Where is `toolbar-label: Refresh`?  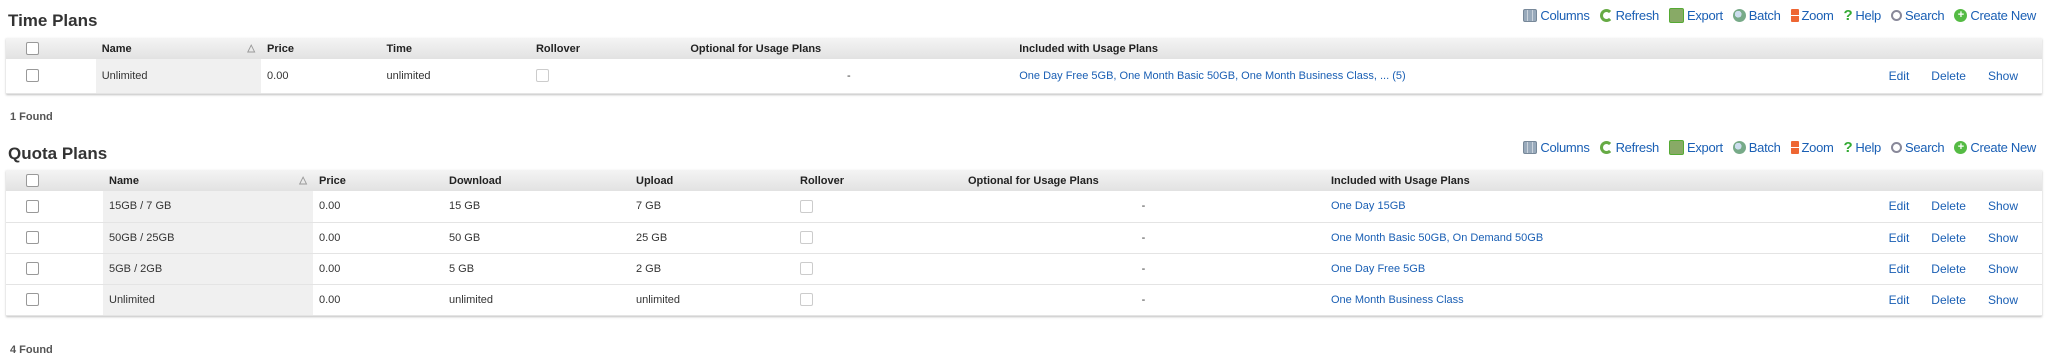
toolbar-label: Refresh is located at coordinates (1637, 147).